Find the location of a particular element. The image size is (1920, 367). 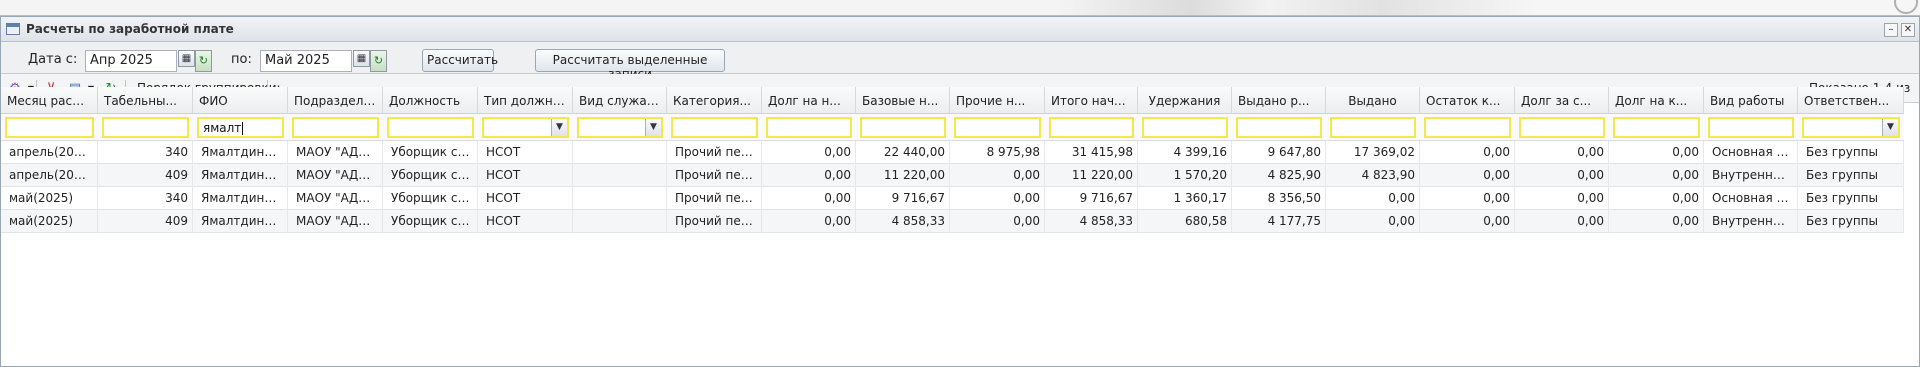

fio-filter-value: ямалт is located at coordinates (222, 128).